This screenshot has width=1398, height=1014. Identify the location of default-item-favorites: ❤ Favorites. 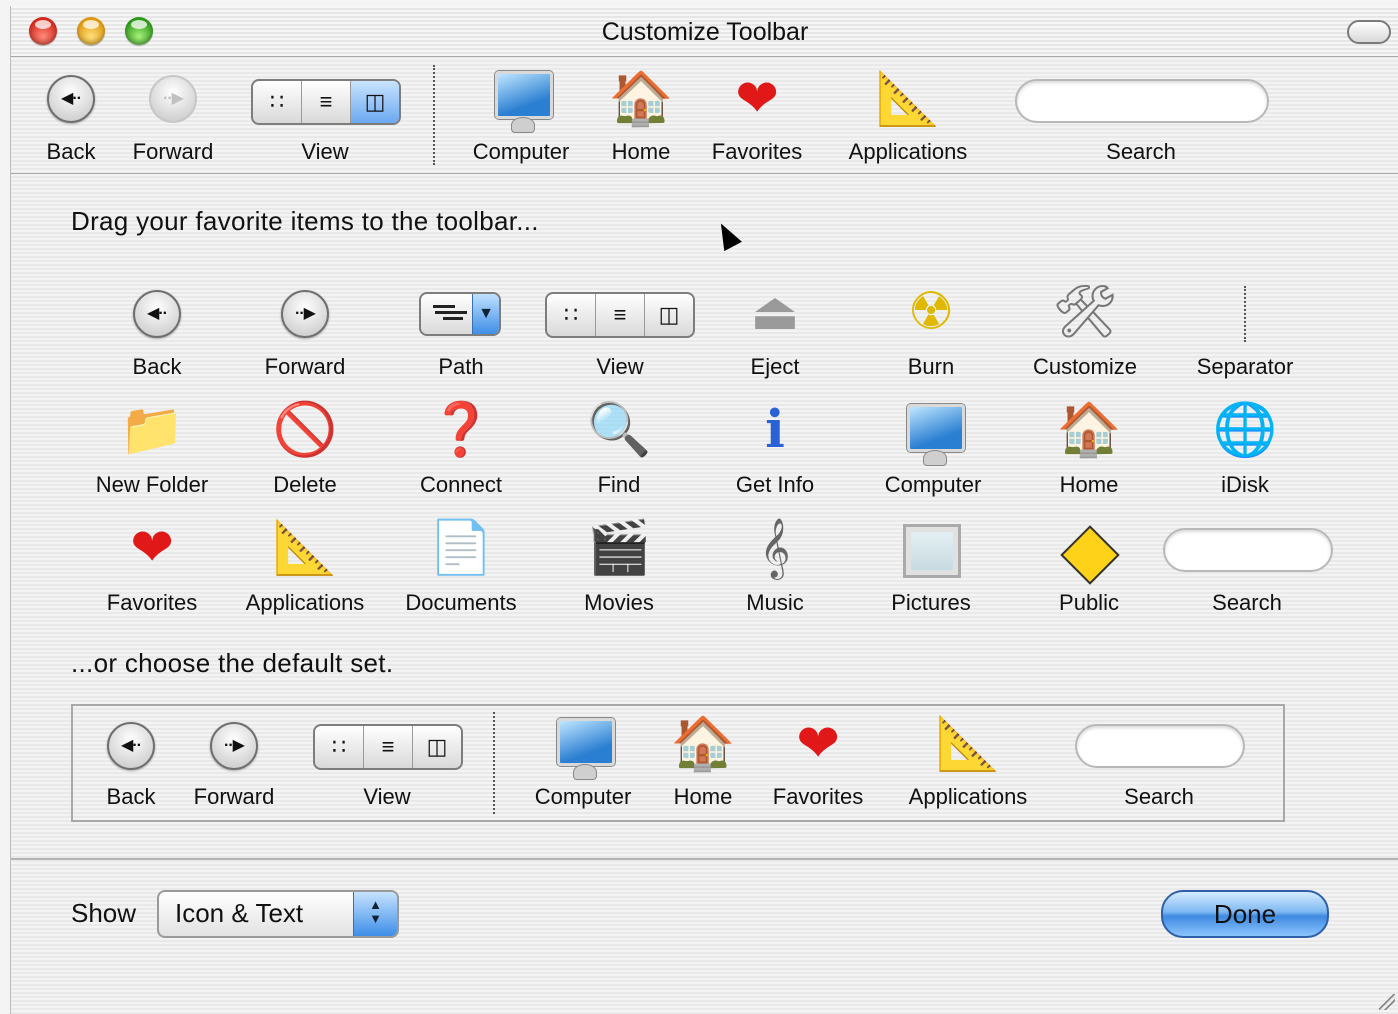
(818, 763).